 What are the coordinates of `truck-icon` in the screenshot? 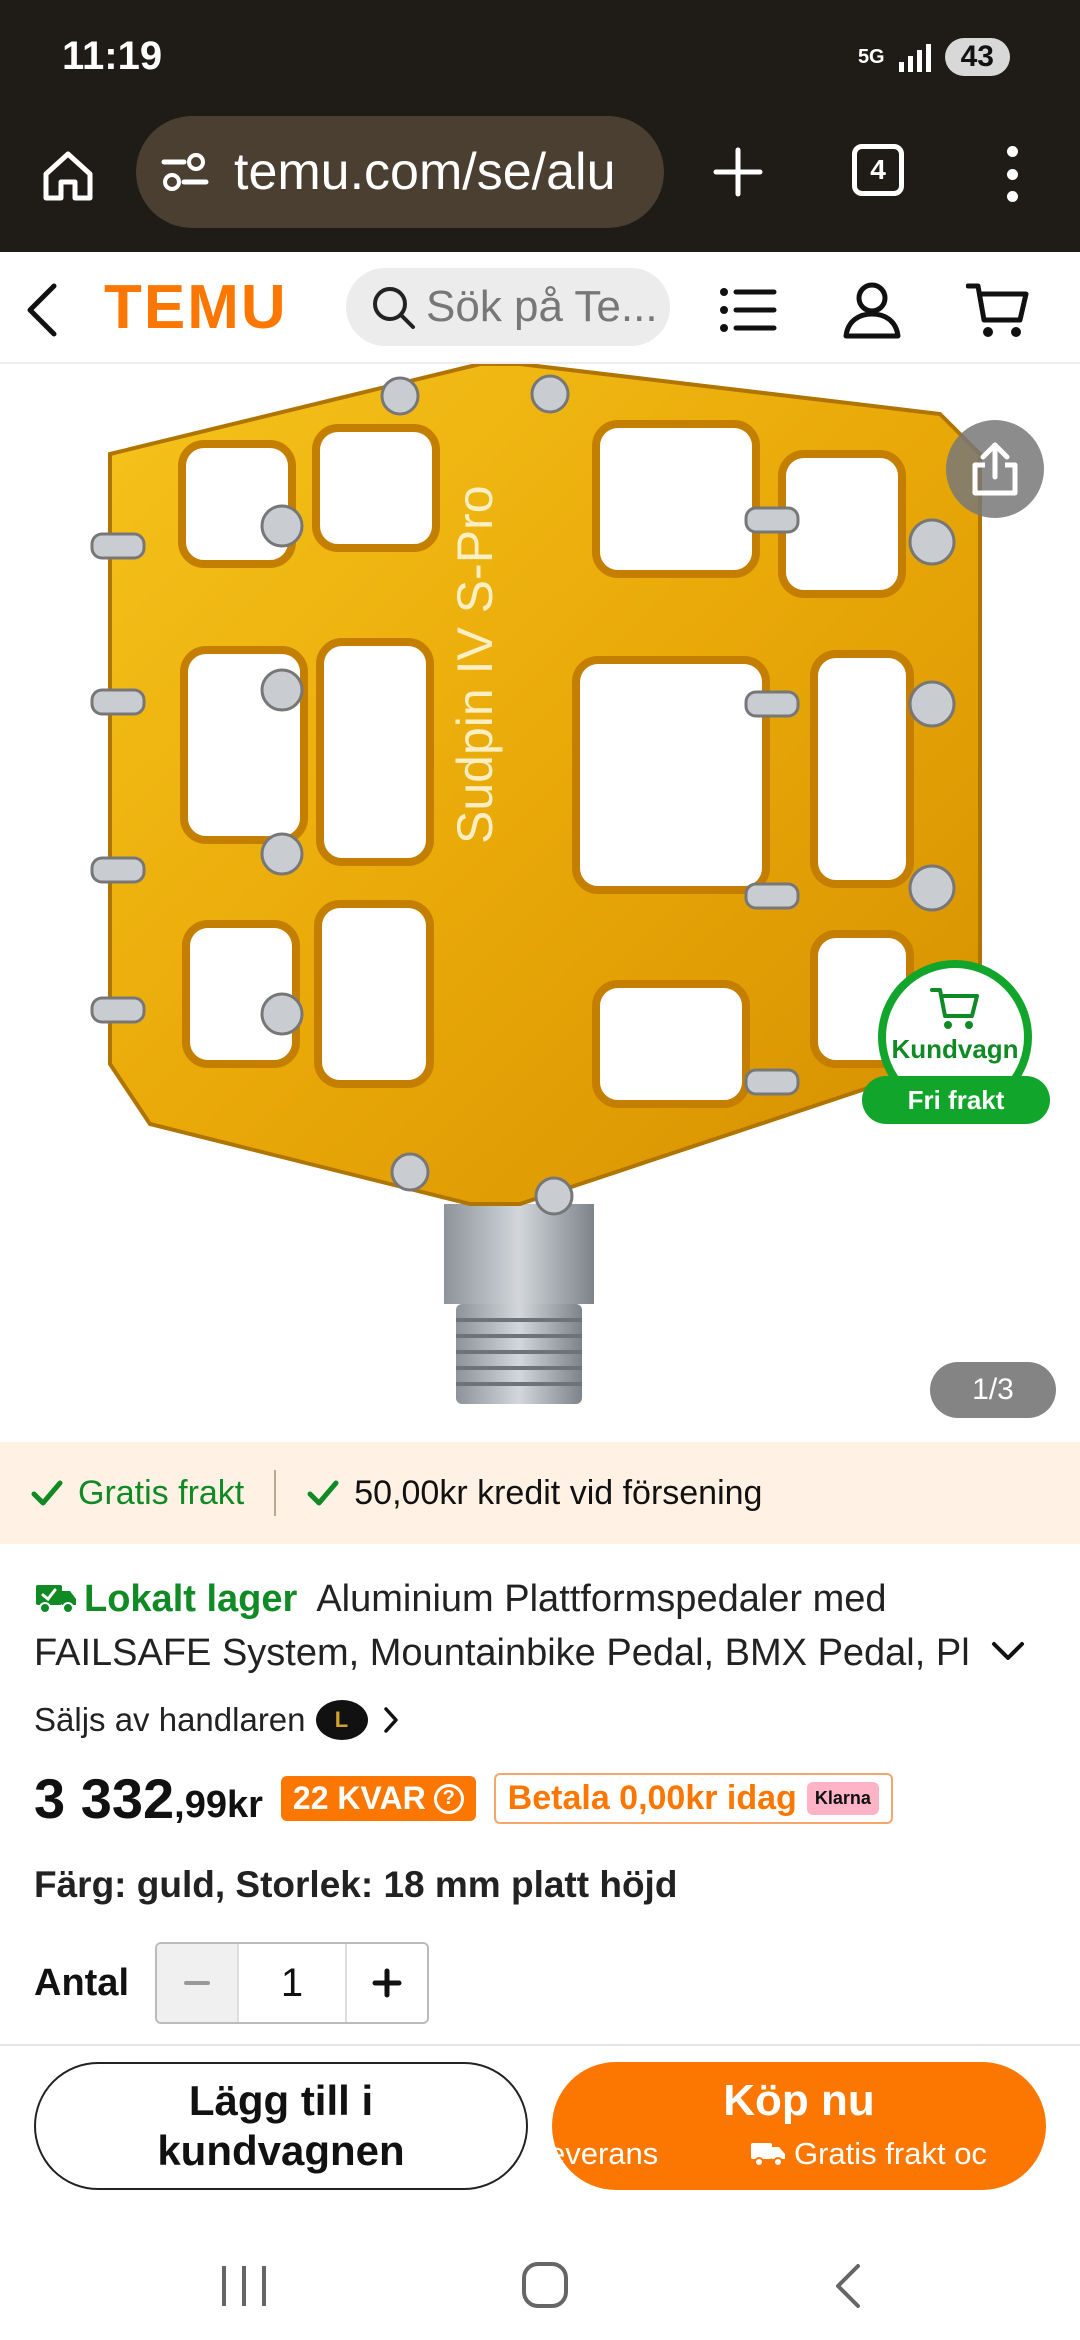 It's located at (768, 2155).